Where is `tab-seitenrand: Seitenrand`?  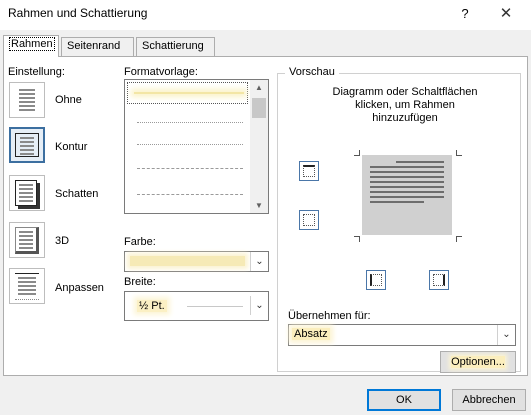 tab-seitenrand: Seitenrand is located at coordinates (97, 46).